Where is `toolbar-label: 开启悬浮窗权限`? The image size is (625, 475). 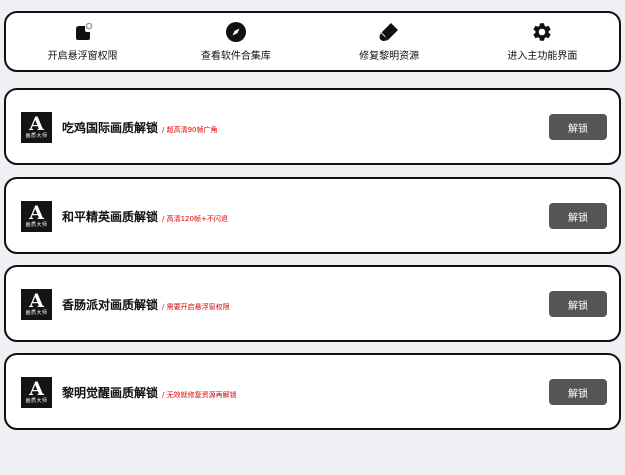
toolbar-label: 开启悬浮窗权限 is located at coordinates (82, 56).